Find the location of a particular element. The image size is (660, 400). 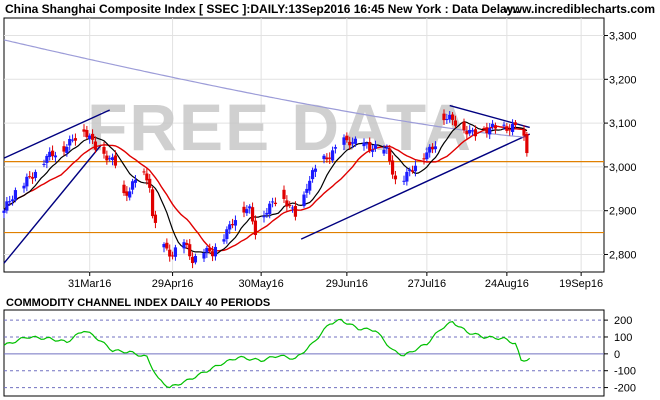

x-tick-label: 19Sep16 is located at coordinates (581, 284).